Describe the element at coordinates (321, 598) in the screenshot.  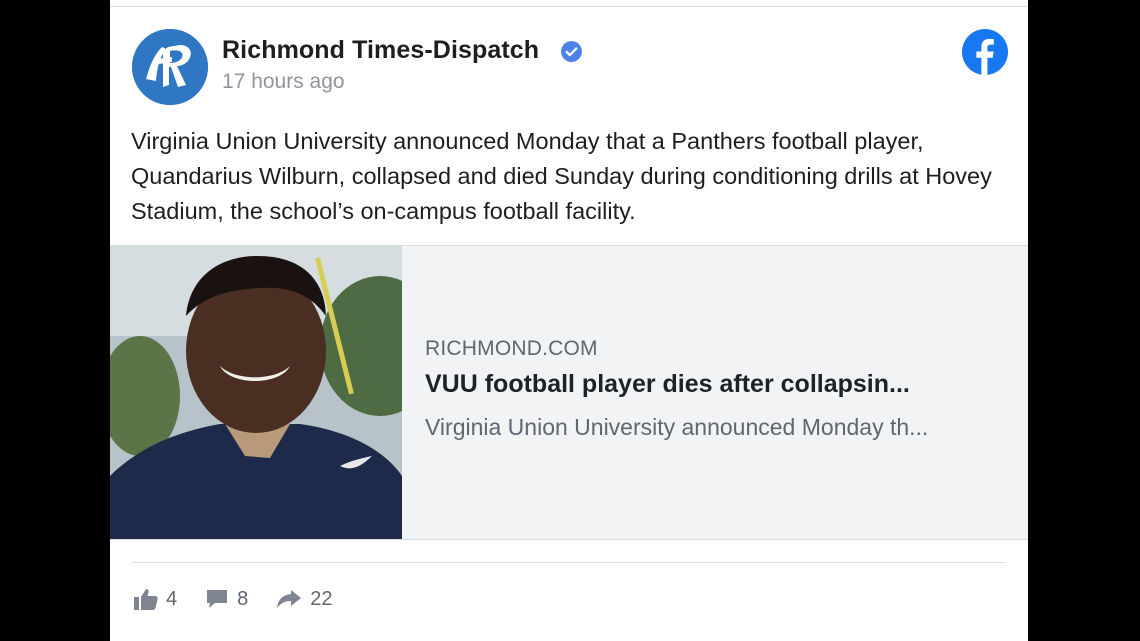
I see `share-count-value: 22` at that location.